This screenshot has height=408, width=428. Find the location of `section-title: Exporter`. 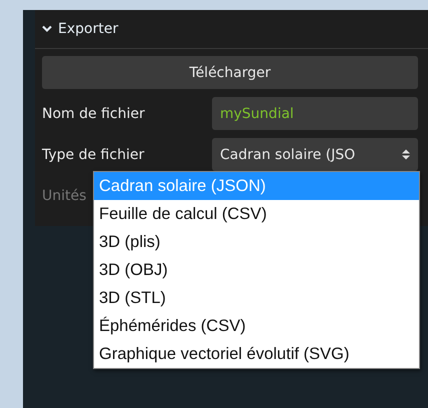

section-title: Exporter is located at coordinates (88, 29).